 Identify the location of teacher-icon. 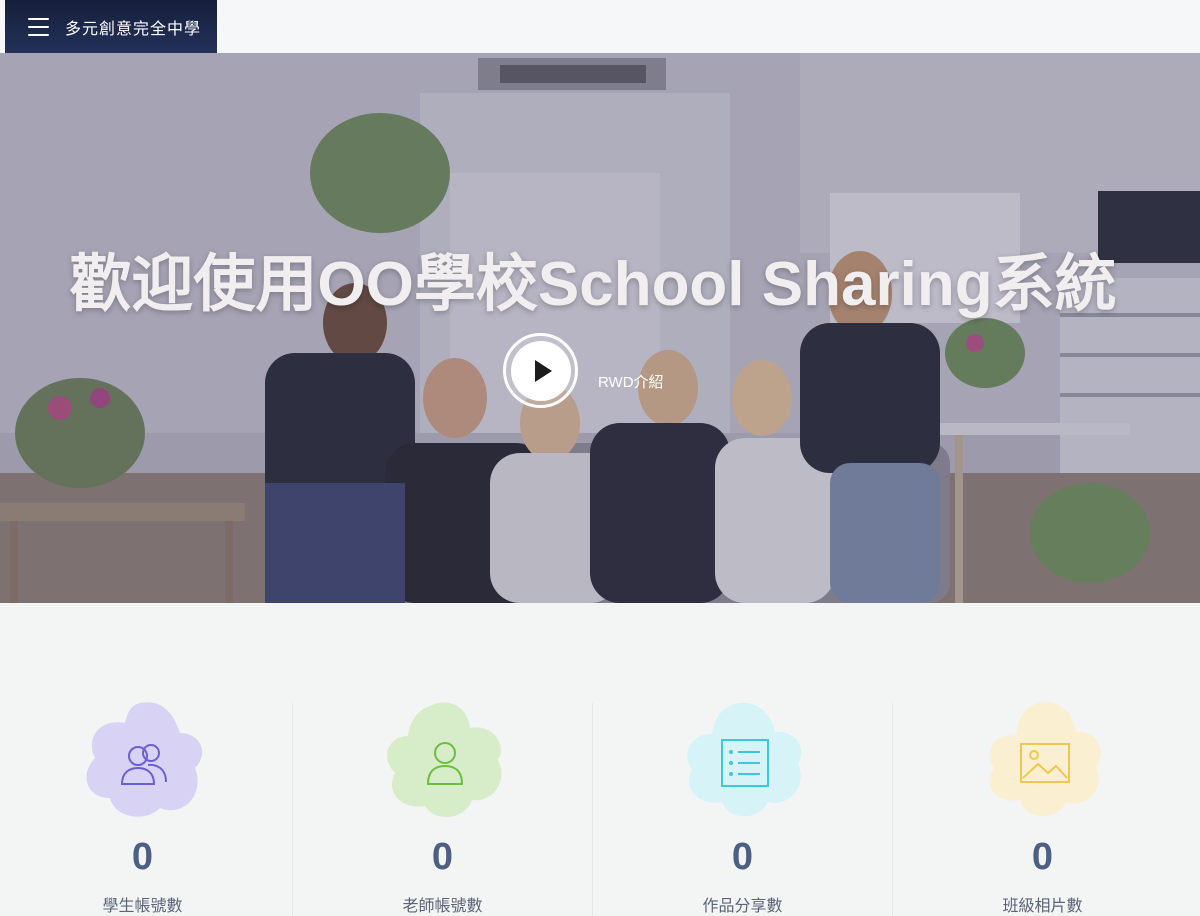
(445, 763).